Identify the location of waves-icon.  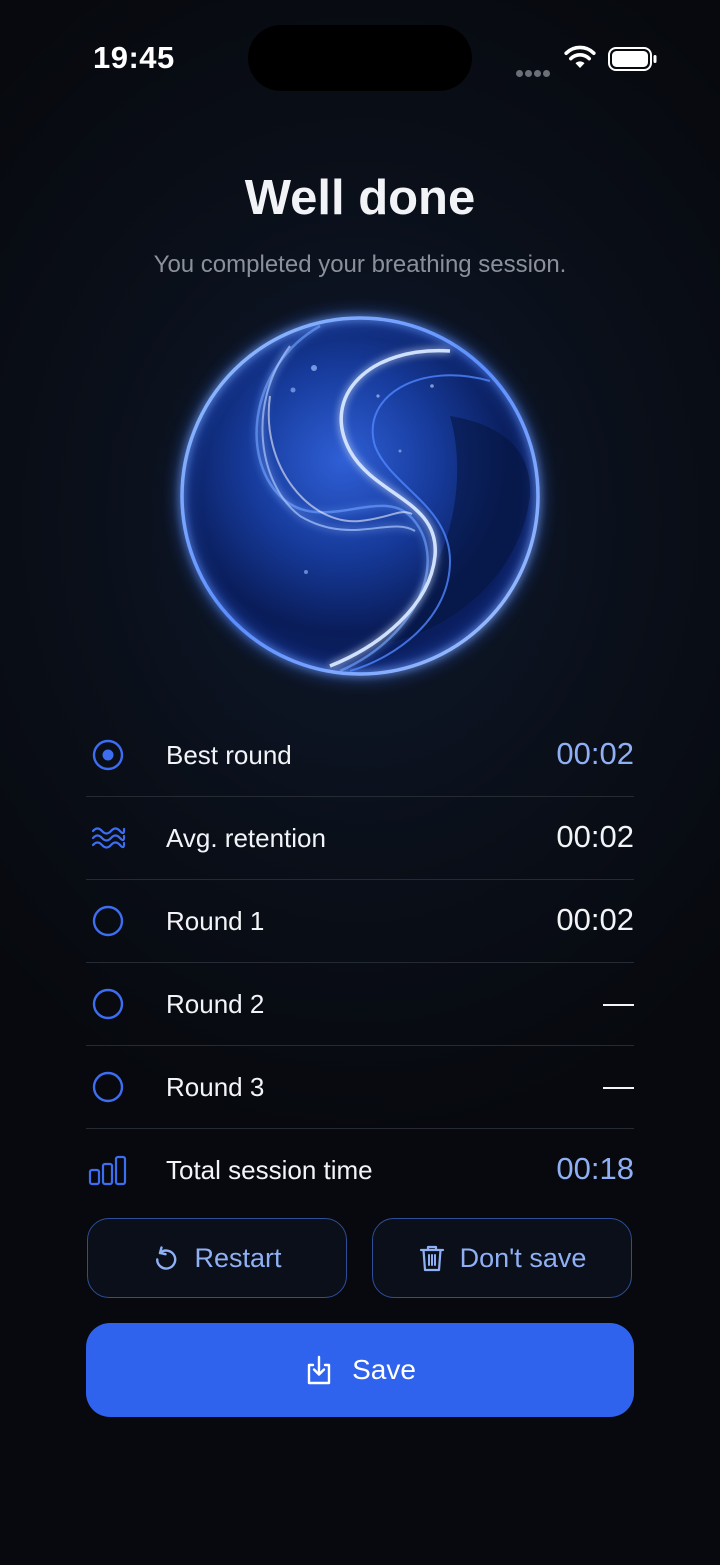
(108, 838).